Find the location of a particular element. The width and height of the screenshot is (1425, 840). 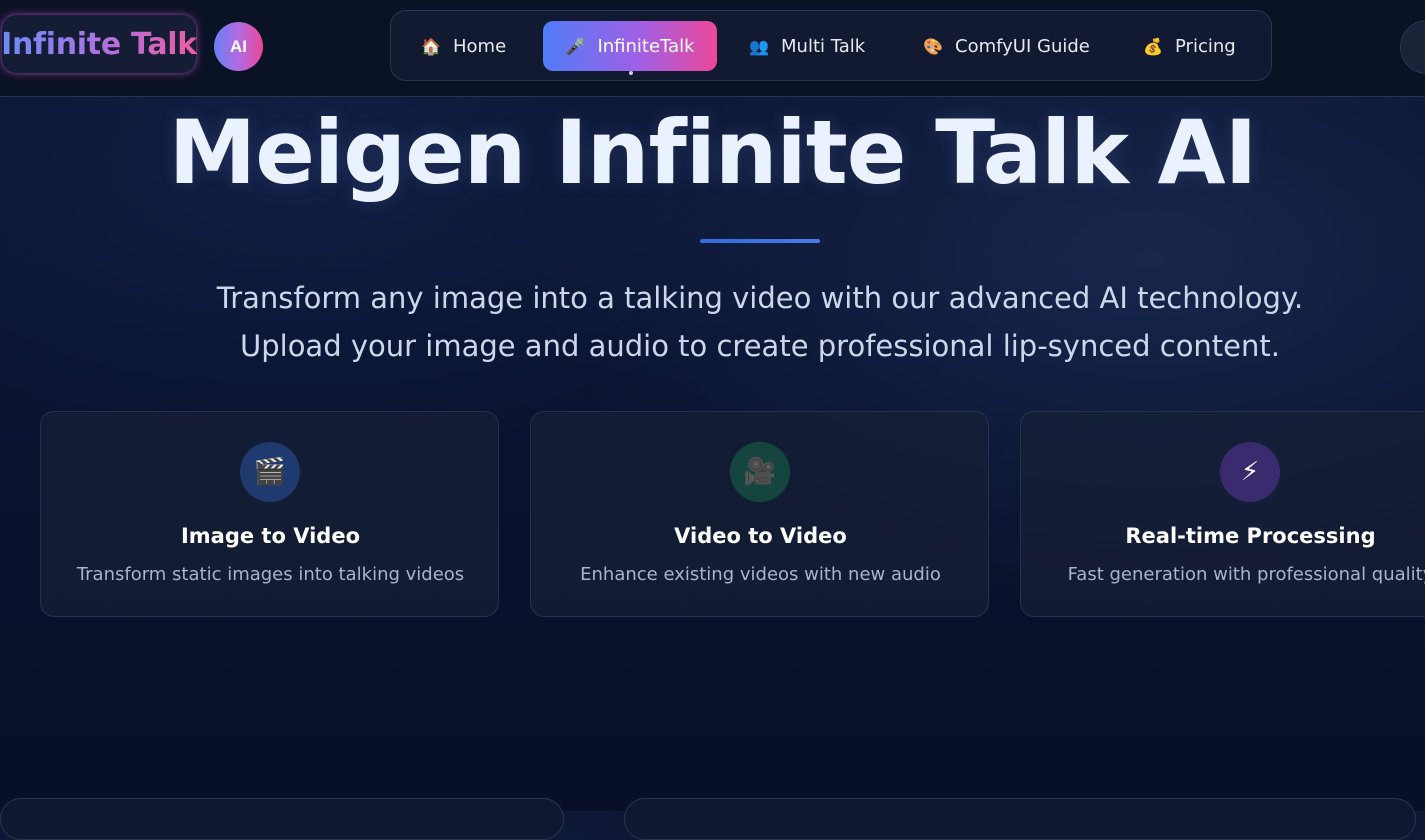

nav-label-infinitetalk: InfiniteTalk is located at coordinates (646, 46).